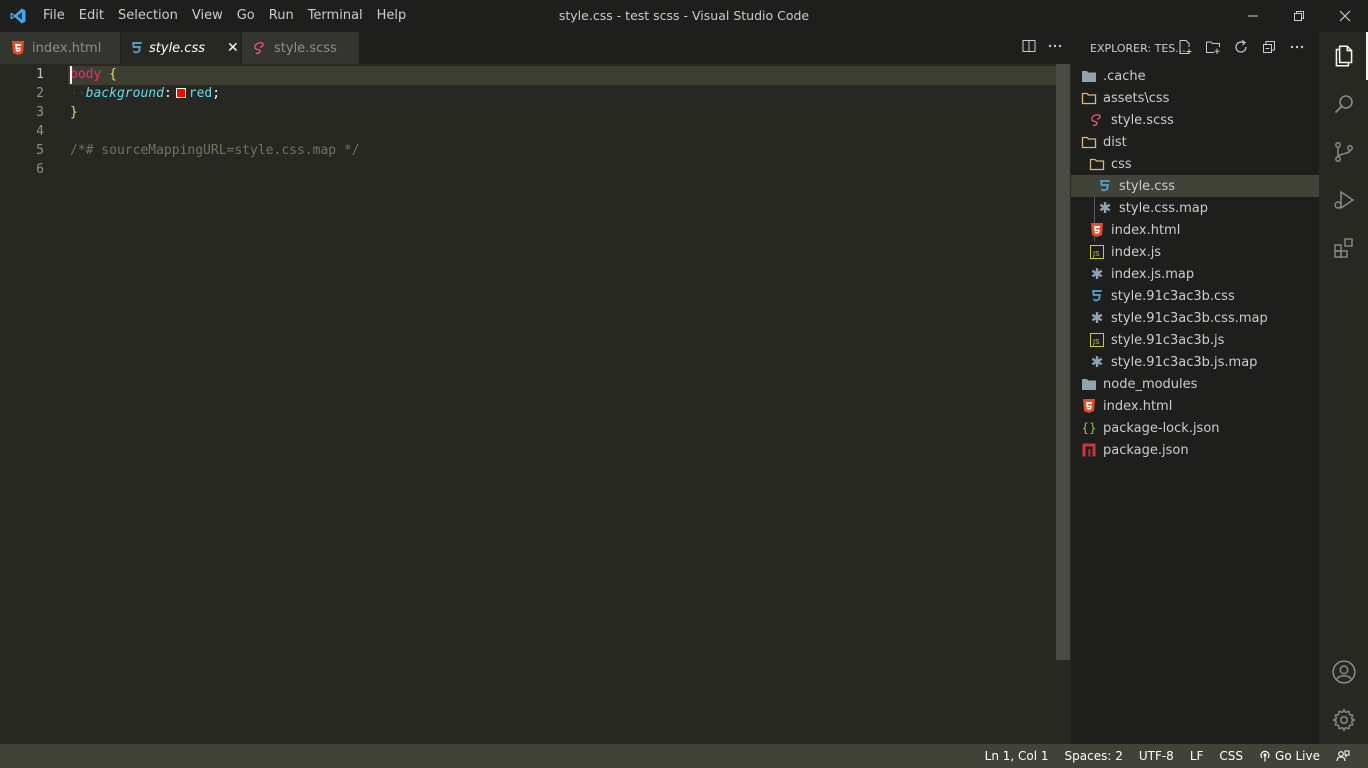 This screenshot has width=1368, height=768. What do you see at coordinates (1299, 16) in the screenshot?
I see `restore-button` at bounding box center [1299, 16].